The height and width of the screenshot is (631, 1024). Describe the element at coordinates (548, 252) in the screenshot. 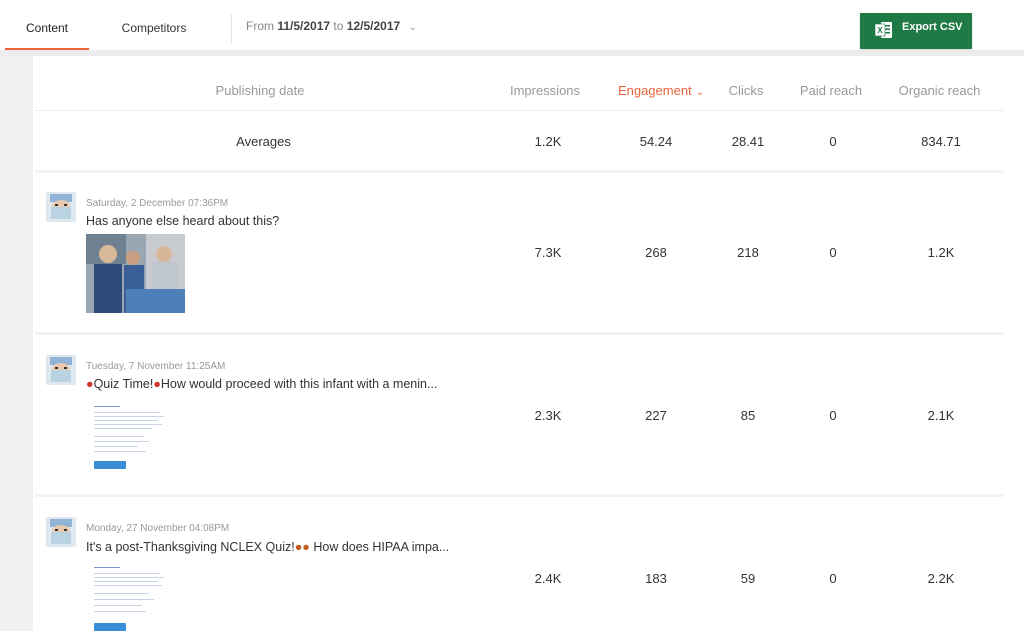

I see `post-impressions: 7.3K` at that location.